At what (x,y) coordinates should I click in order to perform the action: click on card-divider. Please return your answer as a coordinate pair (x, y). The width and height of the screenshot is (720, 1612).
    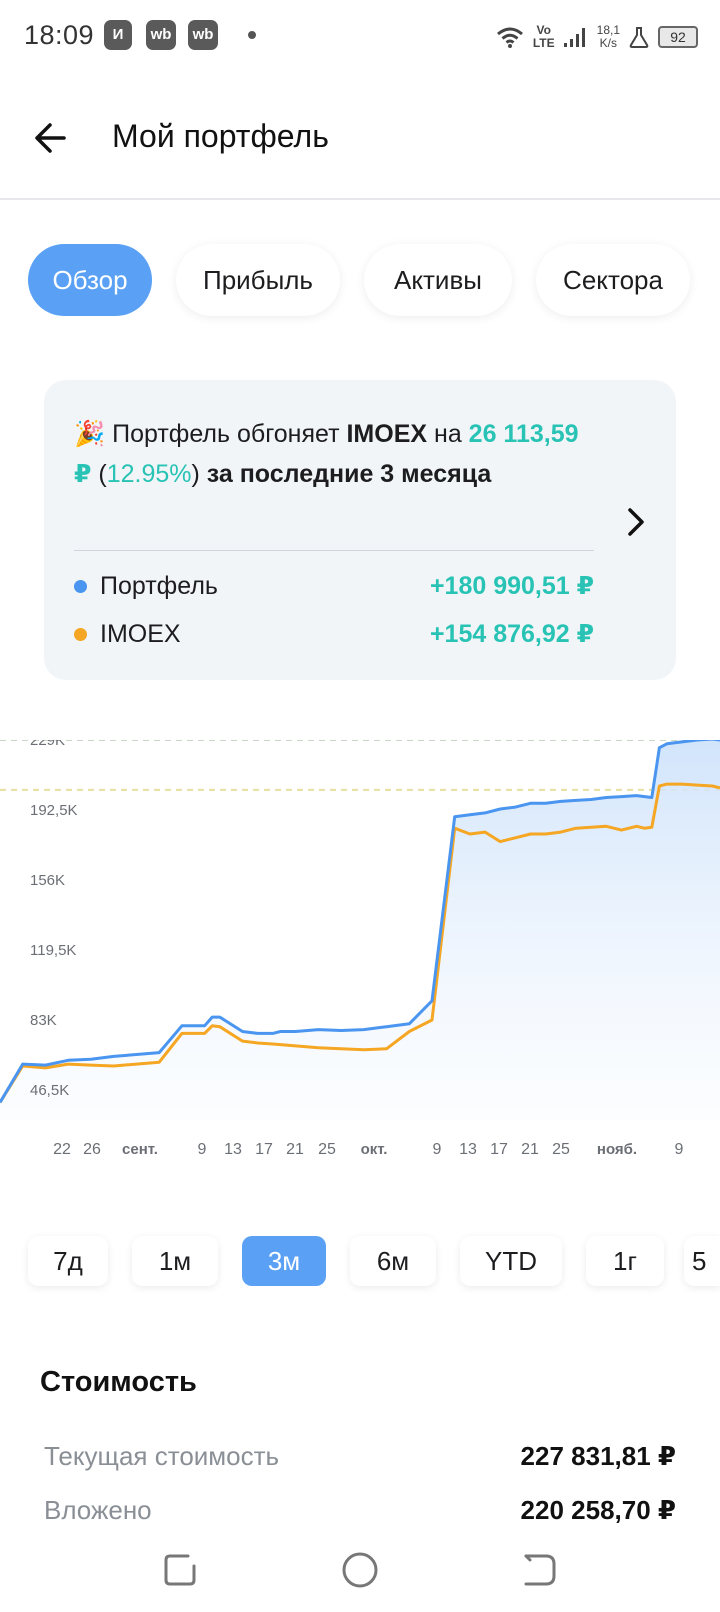
    Looking at the image, I should click on (334, 550).